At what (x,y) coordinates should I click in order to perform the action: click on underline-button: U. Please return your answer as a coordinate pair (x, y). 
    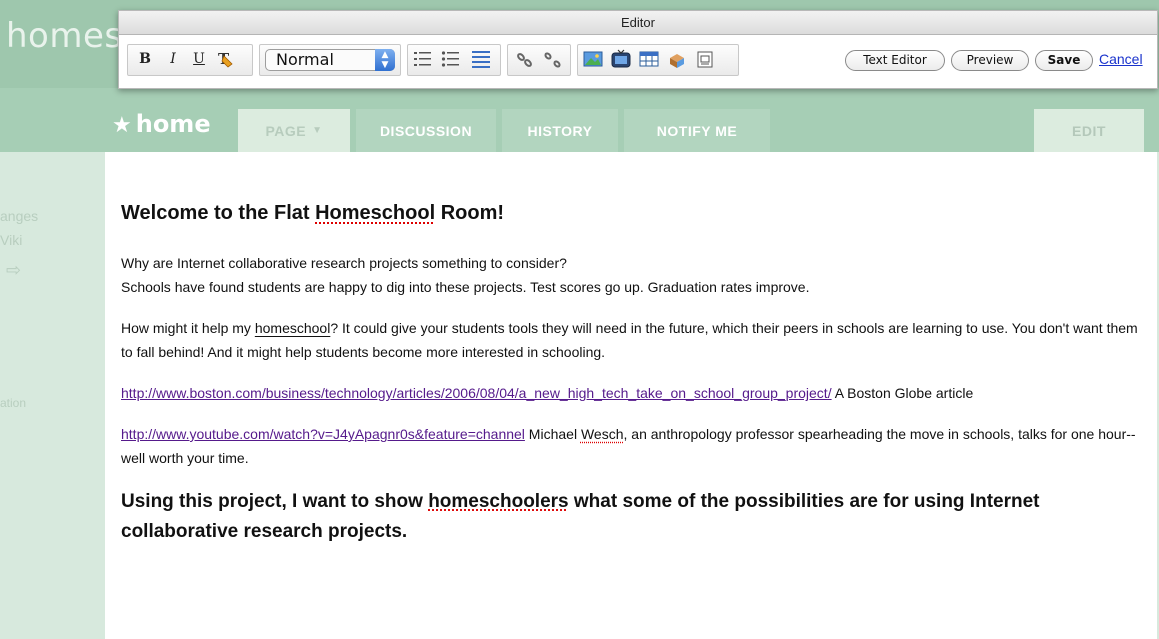
    Looking at the image, I should click on (199, 59).